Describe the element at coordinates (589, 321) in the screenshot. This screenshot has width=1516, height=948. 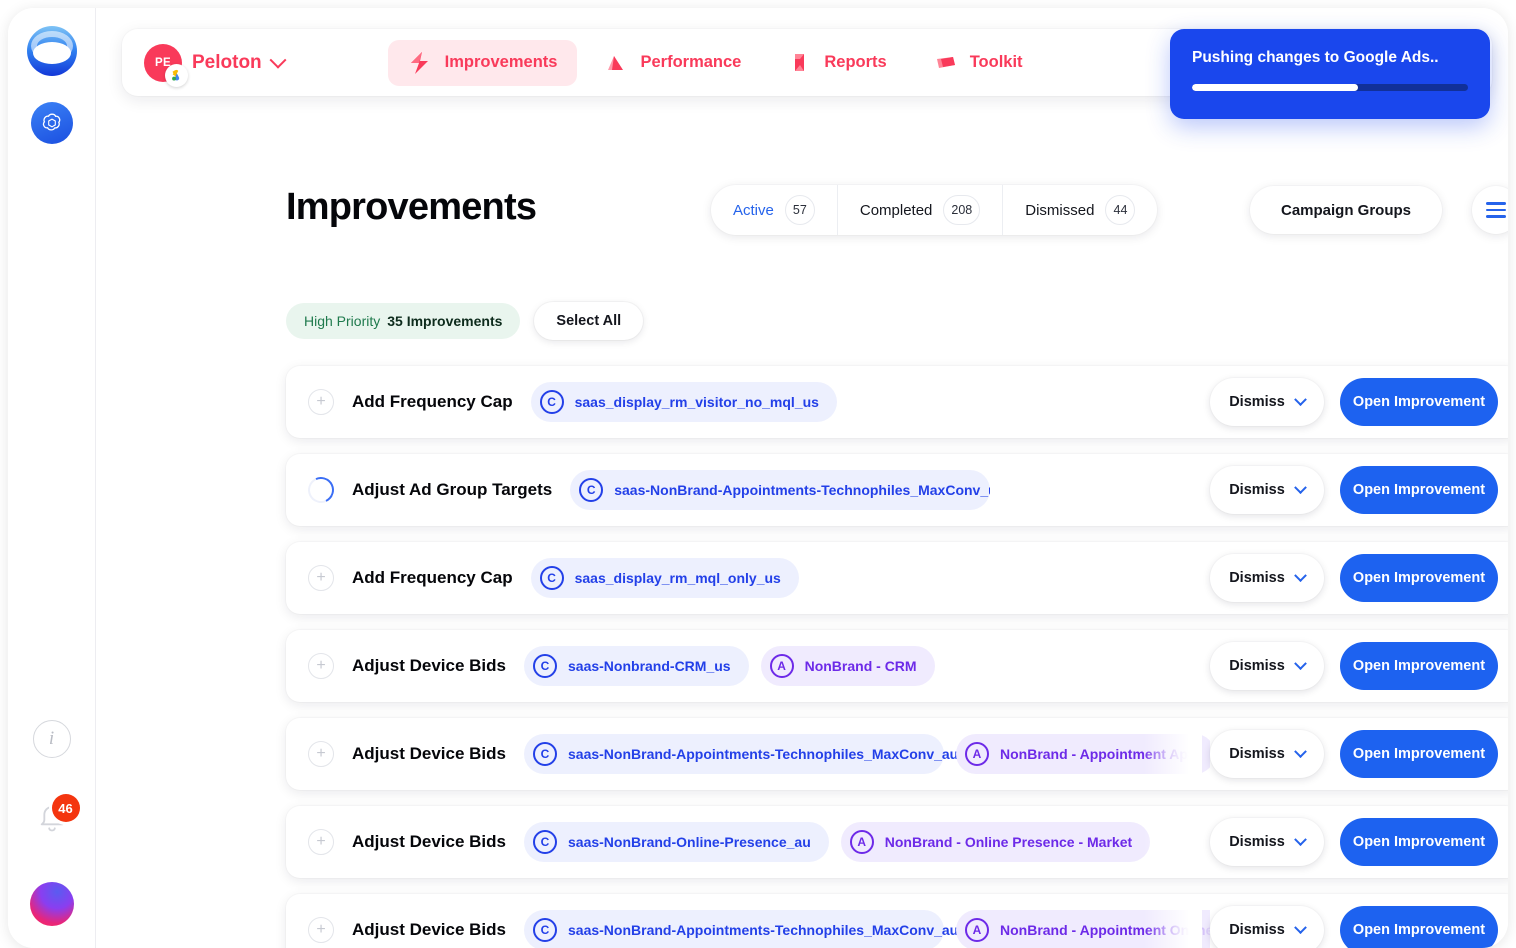
I see `select-all-button: Select All` at that location.